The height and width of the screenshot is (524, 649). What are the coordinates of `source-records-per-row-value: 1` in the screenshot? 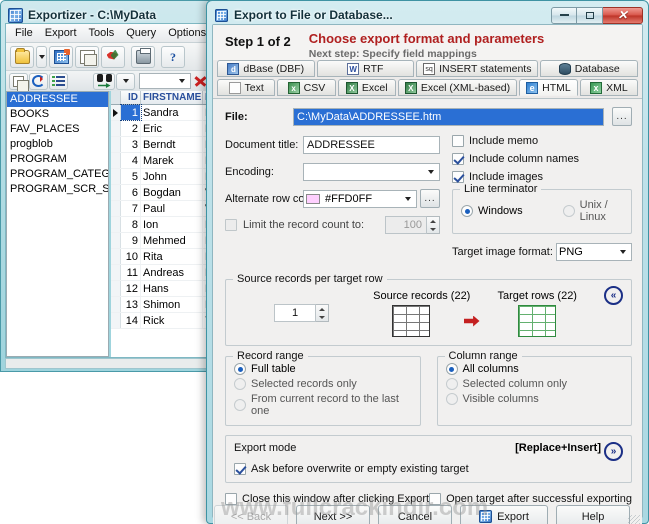 It's located at (295, 313).